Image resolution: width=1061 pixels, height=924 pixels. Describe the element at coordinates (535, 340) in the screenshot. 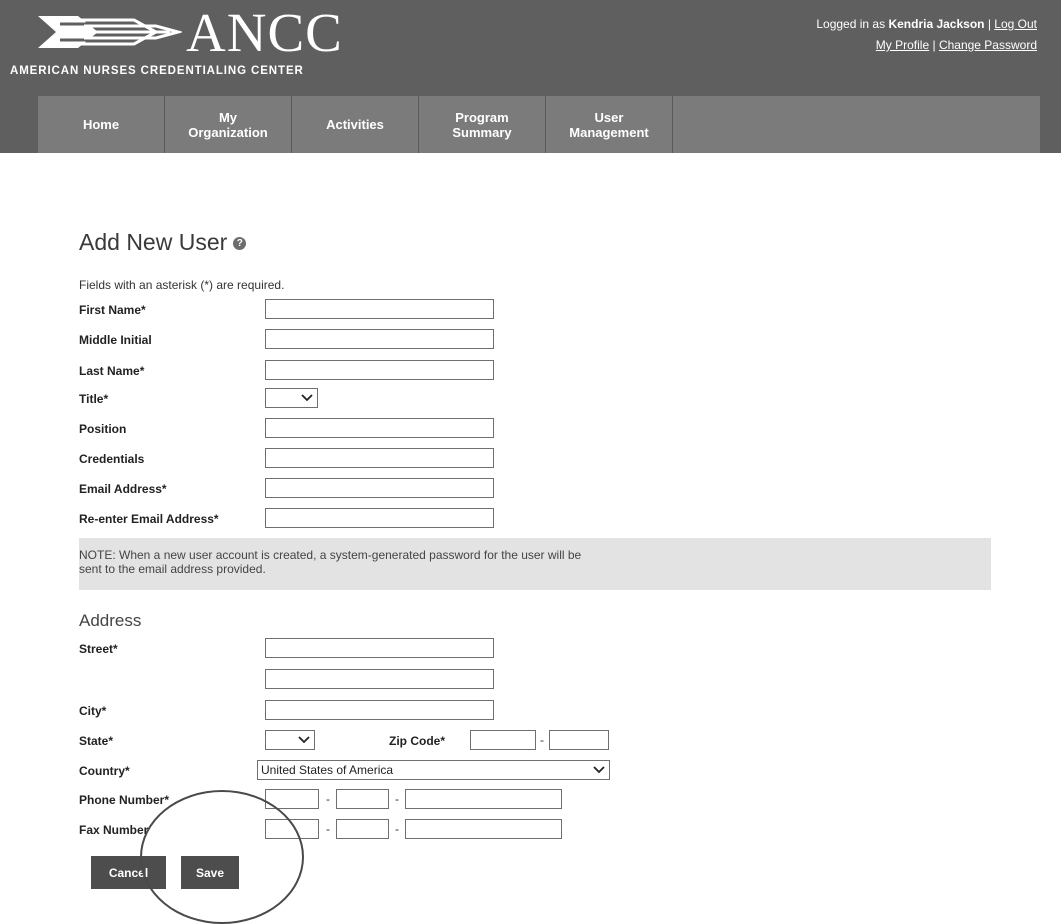

I see `middle-initial-row: Middle Initial` at that location.